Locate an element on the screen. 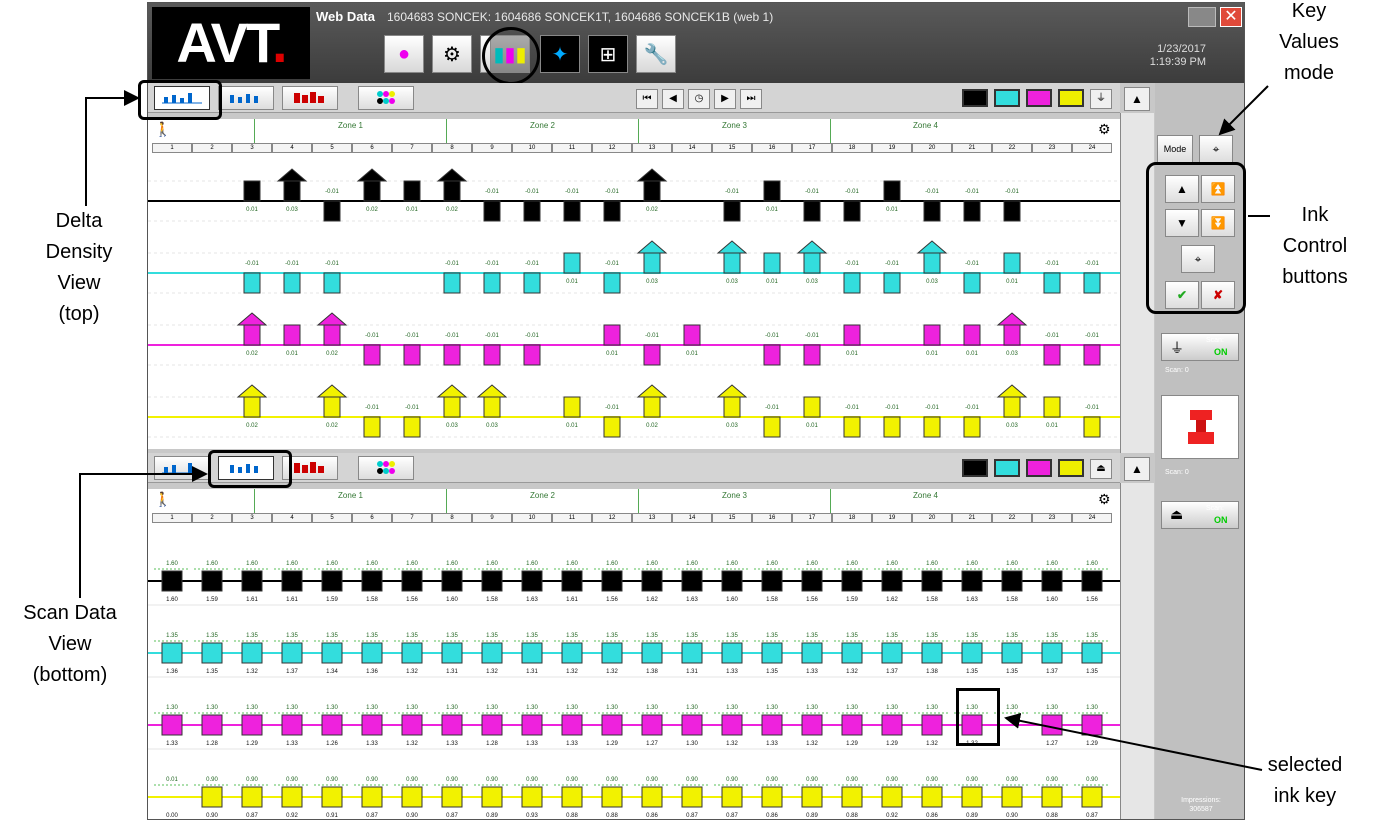 This screenshot has height=823, width=1374. register-icon: ⊞ is located at coordinates (608, 54).